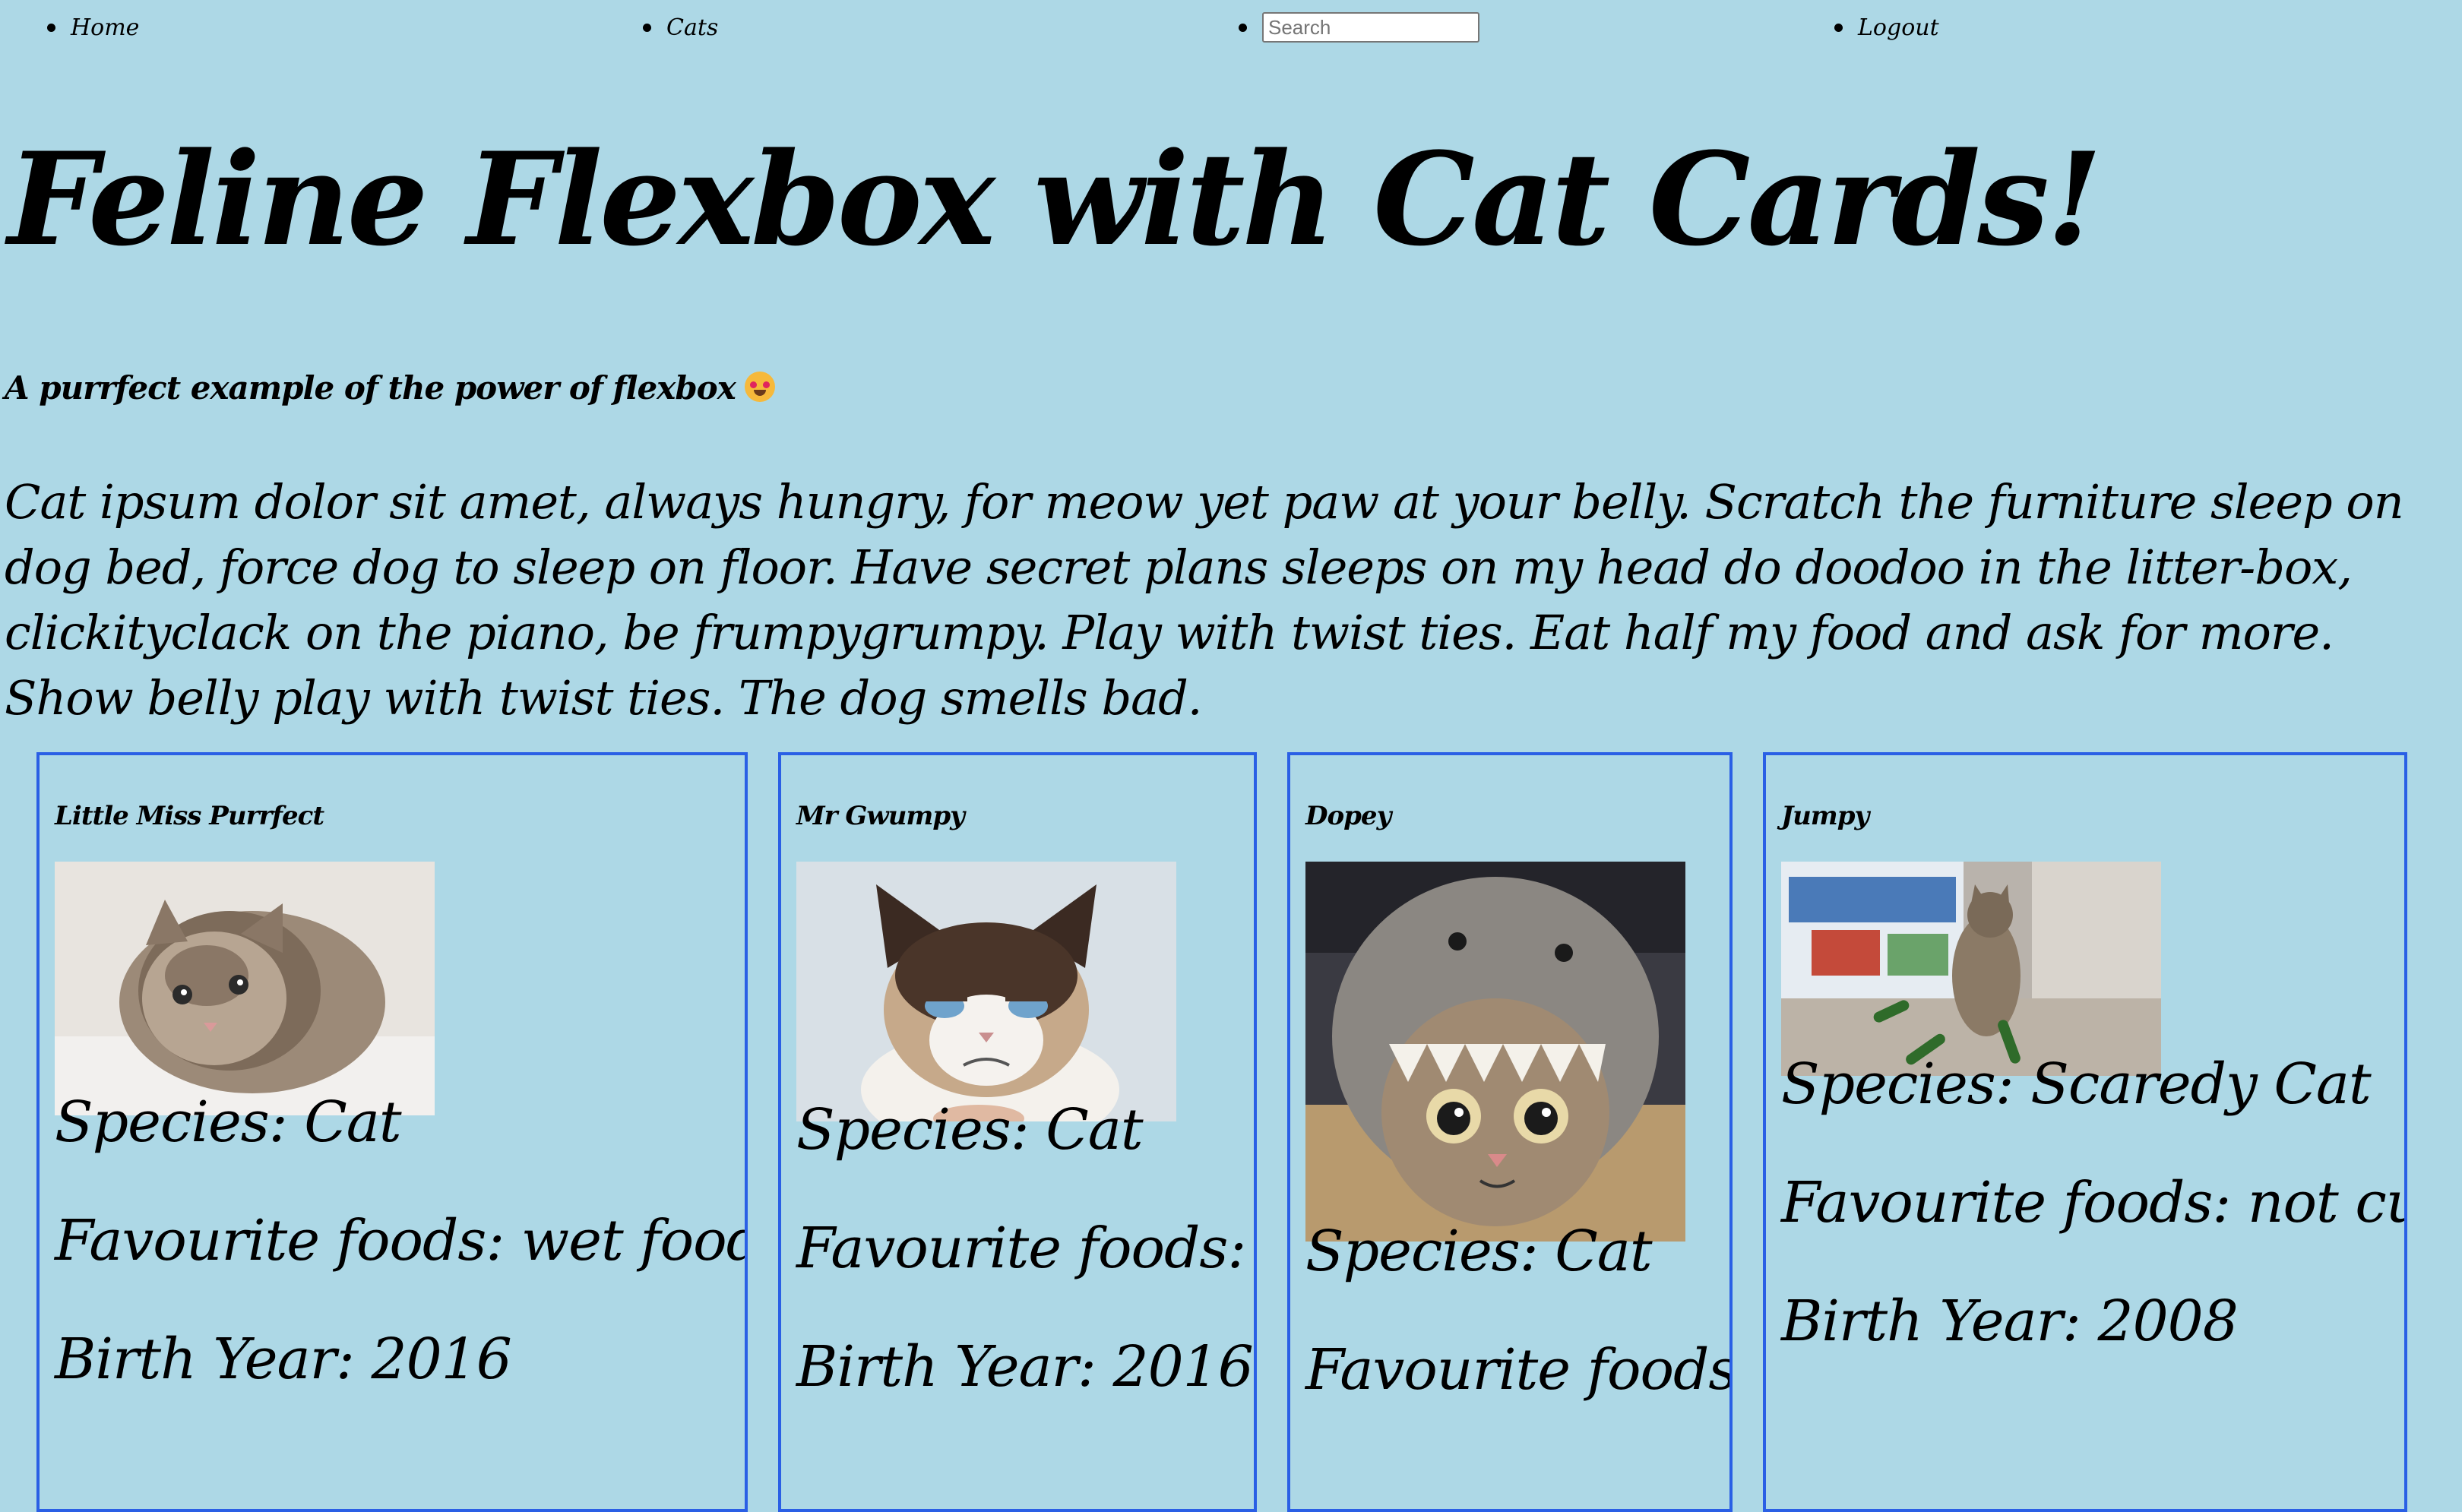 This screenshot has width=2462, height=1512. Describe the element at coordinates (2092, 1202) in the screenshot. I see `cat-favourite-foods: Favourite foods: not cucumbers!` at that location.